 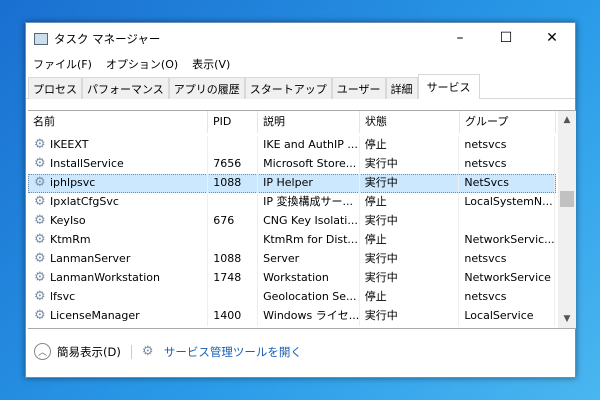 I want to click on scrollbar-thumb, so click(x=567, y=199).